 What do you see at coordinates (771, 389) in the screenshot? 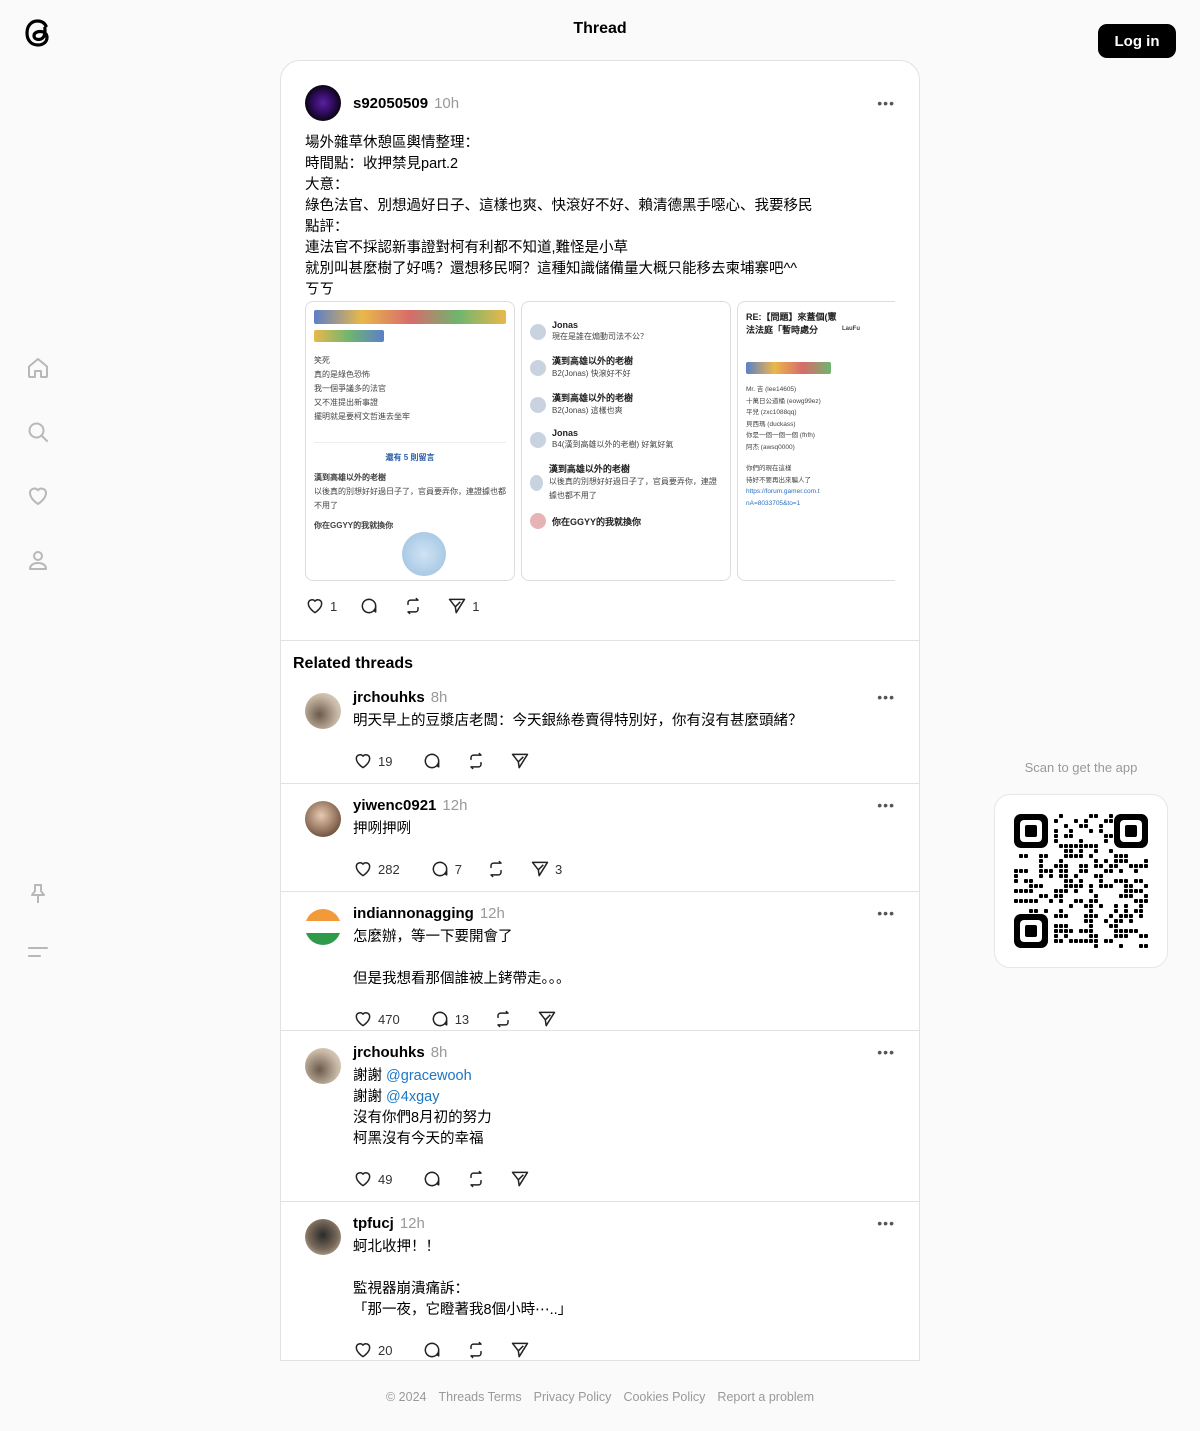
I see `comment-line: Mr. 吉 (lee14605)` at bounding box center [771, 389].